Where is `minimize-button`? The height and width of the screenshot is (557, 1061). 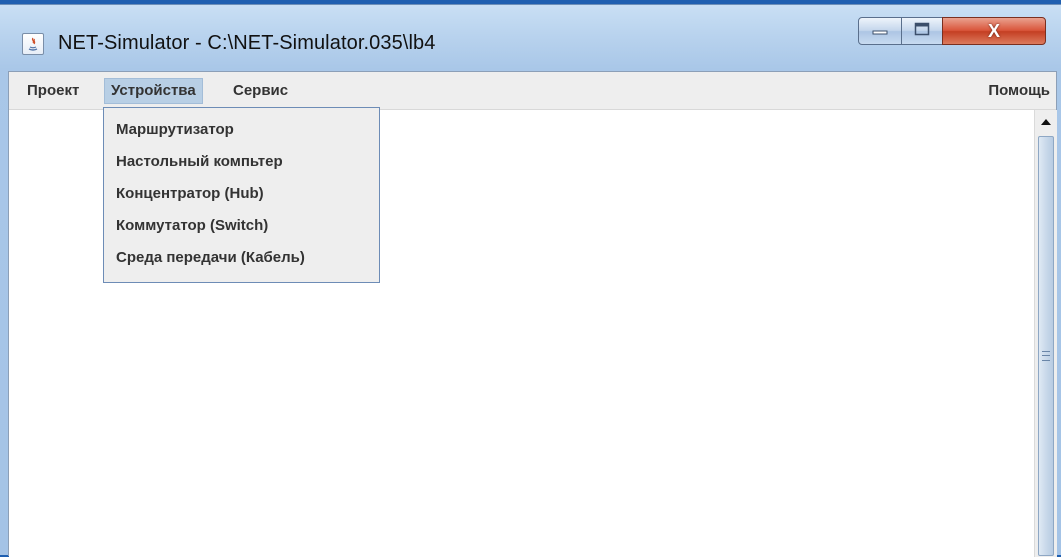 minimize-button is located at coordinates (880, 31).